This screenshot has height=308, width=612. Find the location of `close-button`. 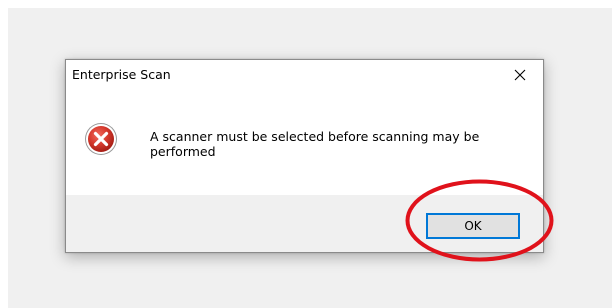

close-button is located at coordinates (520, 75).